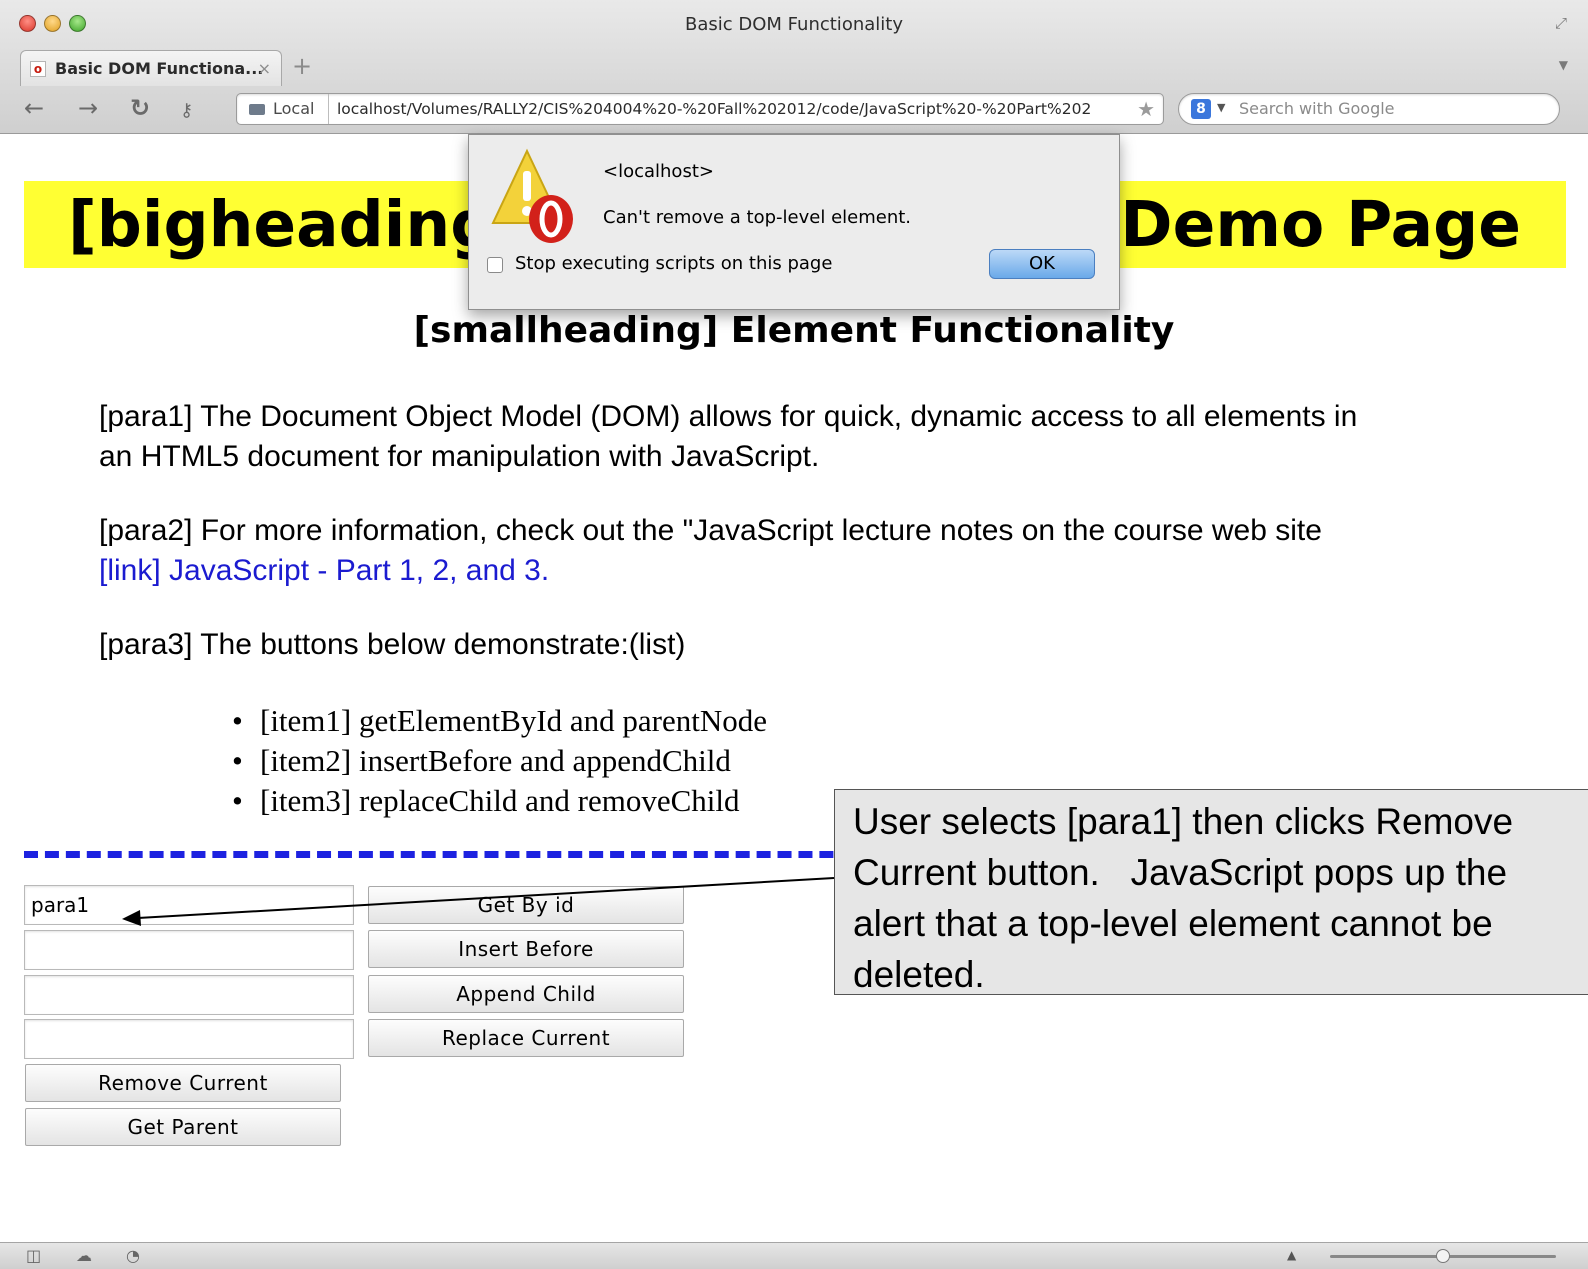 Image resolution: width=1588 pixels, height=1269 pixels. Describe the element at coordinates (673, 263) in the screenshot. I see `stop-scripts-label: Stop executing scripts on this page` at that location.